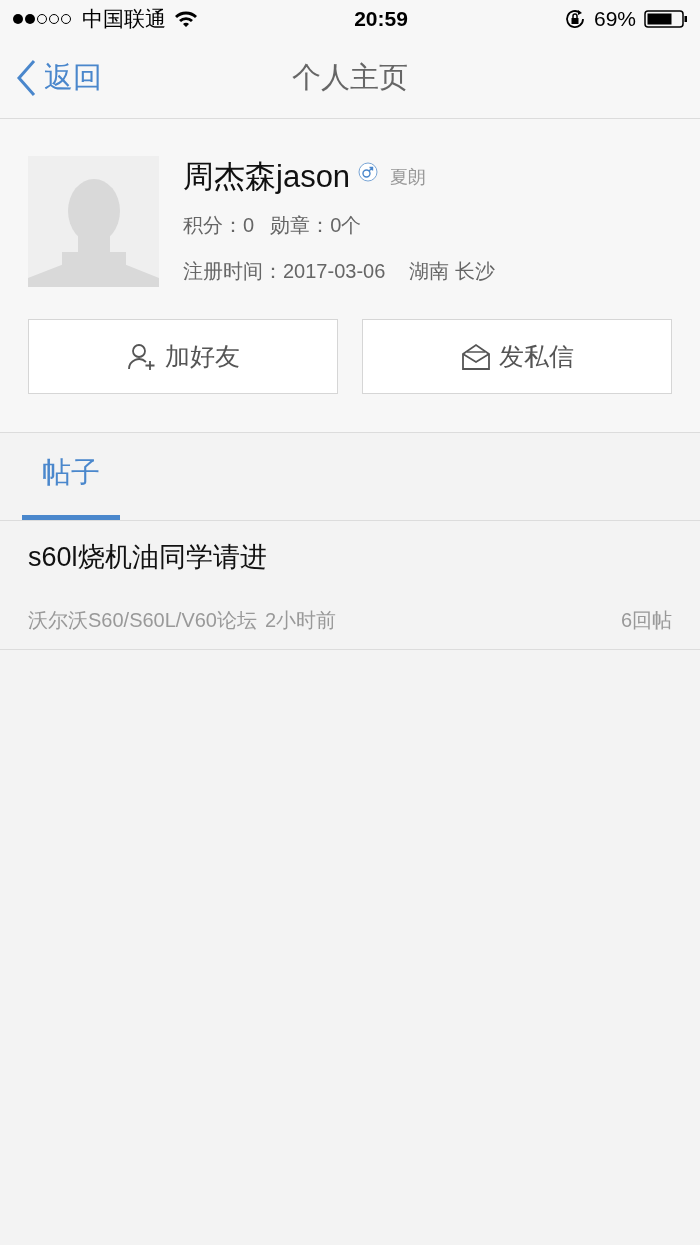 The height and width of the screenshot is (1245, 700). I want to click on battery-percent: 69%, so click(614, 19).